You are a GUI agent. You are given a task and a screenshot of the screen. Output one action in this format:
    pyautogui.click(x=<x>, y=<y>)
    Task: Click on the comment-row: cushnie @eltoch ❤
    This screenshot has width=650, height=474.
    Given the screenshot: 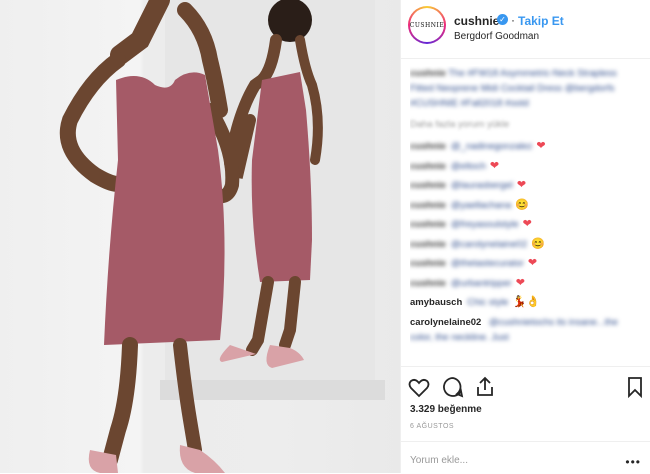 What is the action you would take?
    pyautogui.click(x=526, y=167)
    